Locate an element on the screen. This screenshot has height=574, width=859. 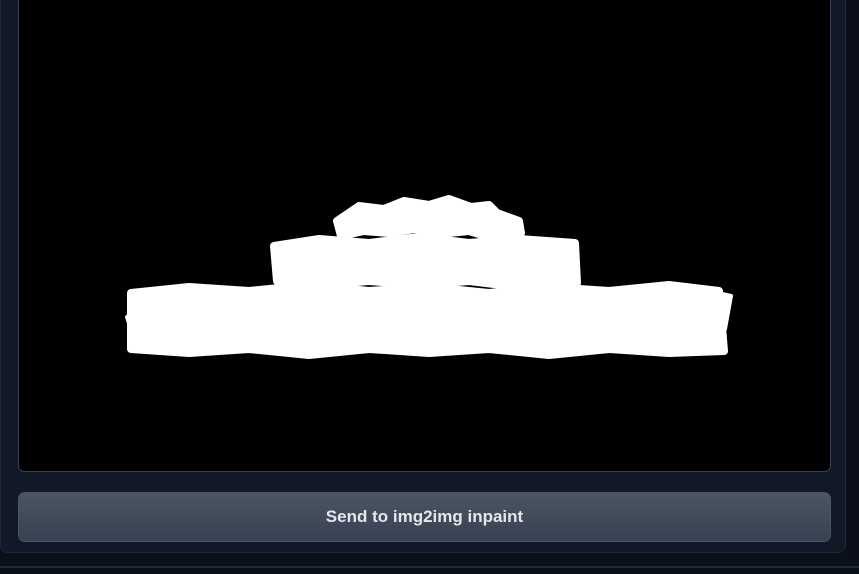
mask-bump-right is located at coordinates (720, 312).